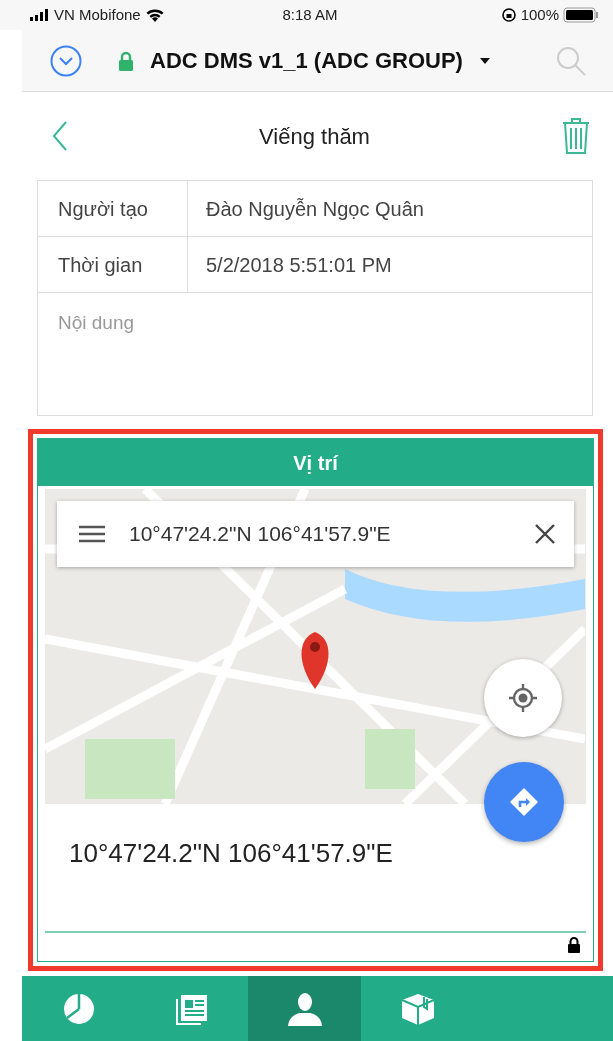  Describe the element at coordinates (113, 208) in the screenshot. I see `field-label: Người tạo` at that location.